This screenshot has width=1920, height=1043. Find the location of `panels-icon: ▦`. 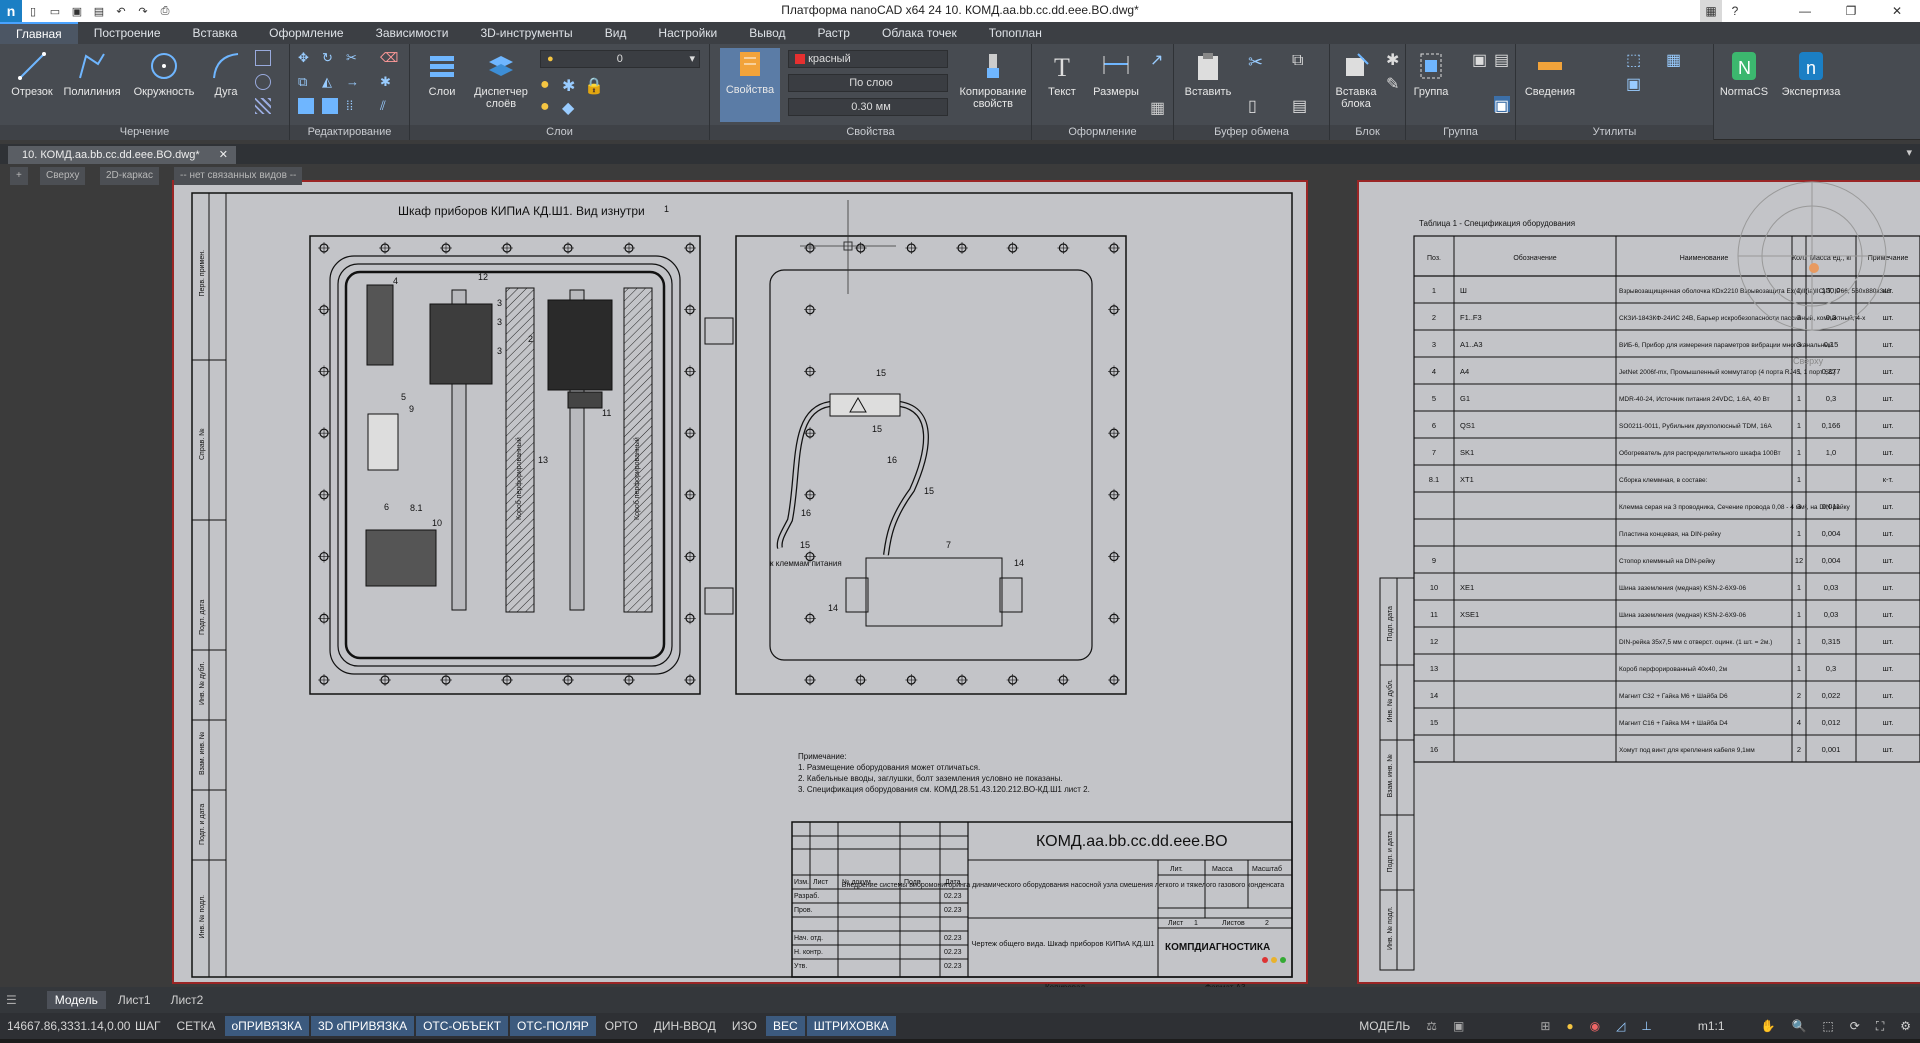

panels-icon: ▦ is located at coordinates (1711, 11).